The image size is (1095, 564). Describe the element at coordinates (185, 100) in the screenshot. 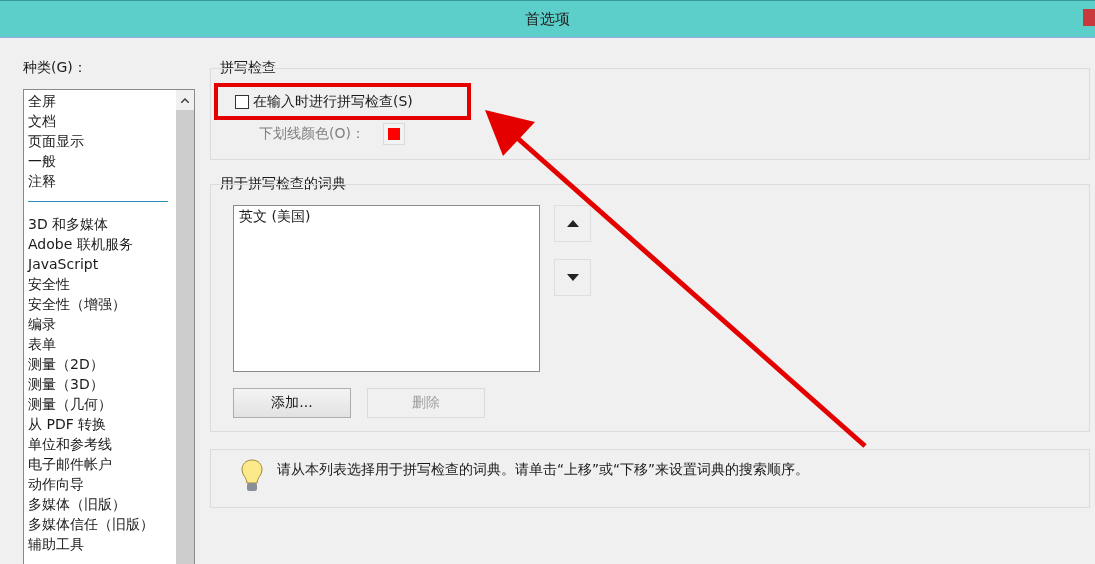

I see `scroll-up-icon` at that location.